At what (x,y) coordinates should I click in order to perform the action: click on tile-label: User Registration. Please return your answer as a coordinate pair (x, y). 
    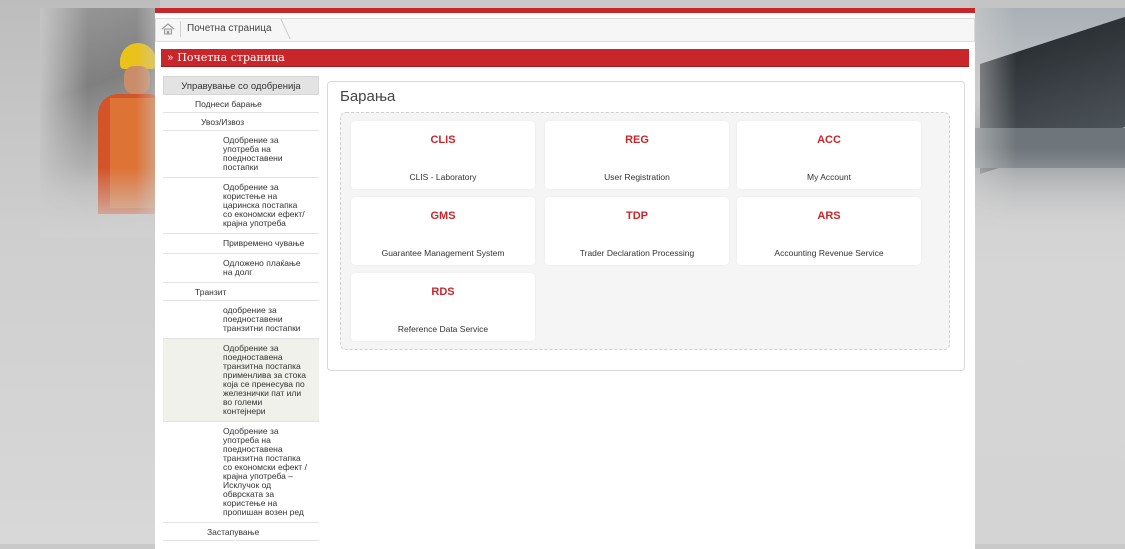
    Looking at the image, I should click on (637, 177).